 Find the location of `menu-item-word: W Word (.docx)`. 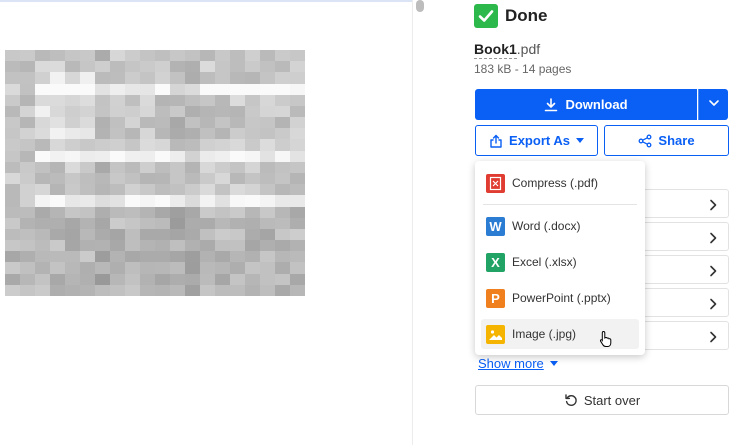

menu-item-word: W Word (.docx) is located at coordinates (560, 226).